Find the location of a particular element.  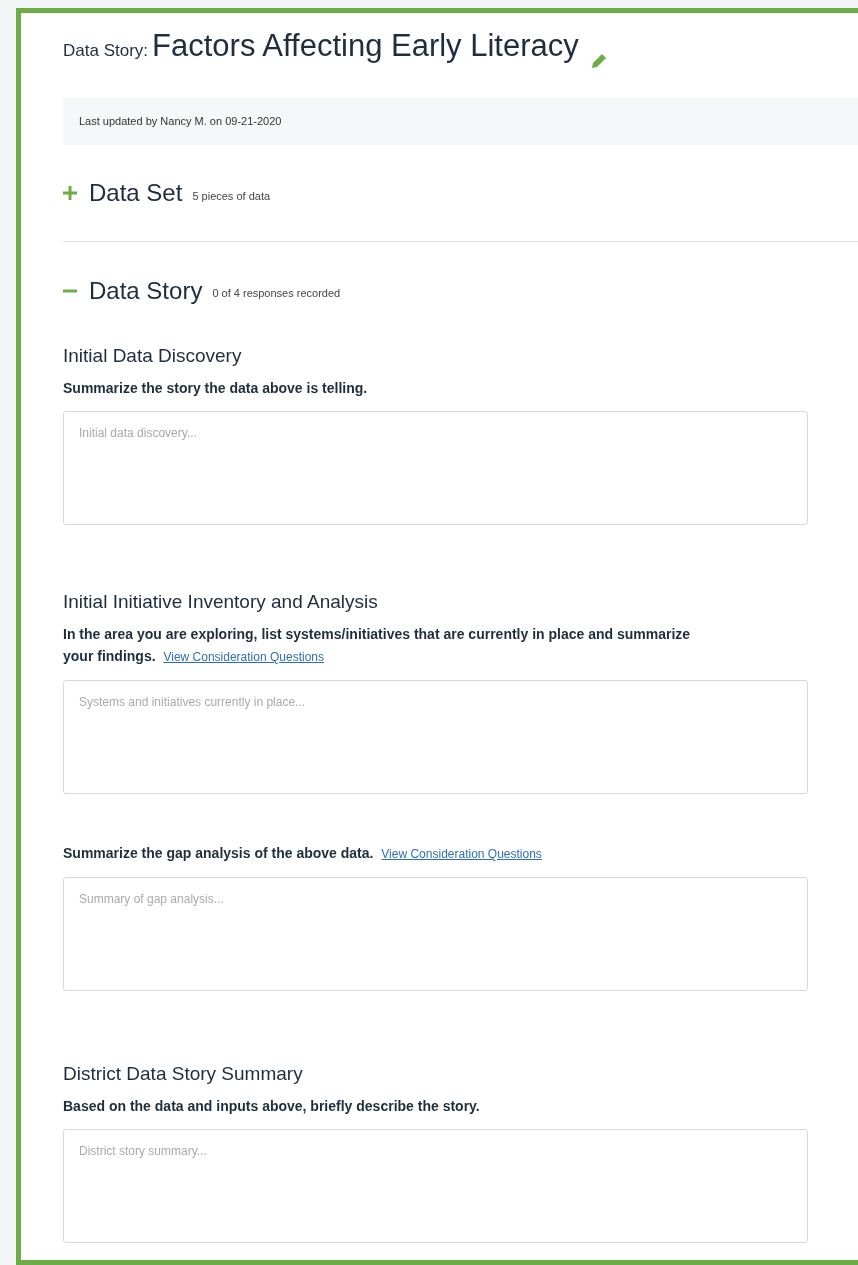

page-title: Factors Affecting Early Literacy is located at coordinates (365, 46).